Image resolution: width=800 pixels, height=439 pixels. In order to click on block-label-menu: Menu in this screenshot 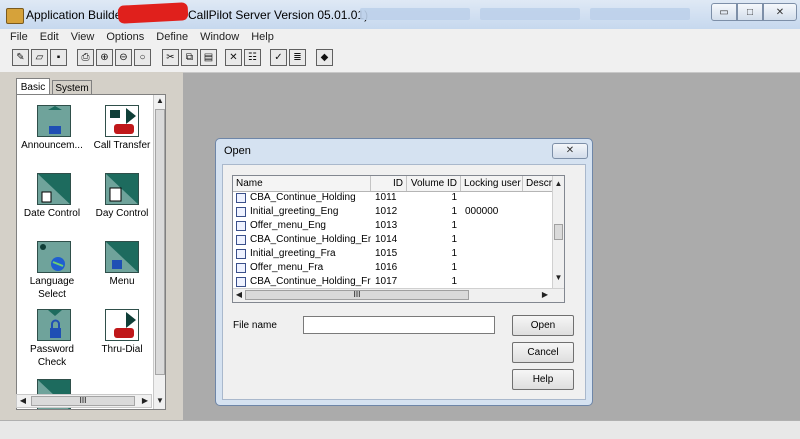, I will do `click(122, 281)`.